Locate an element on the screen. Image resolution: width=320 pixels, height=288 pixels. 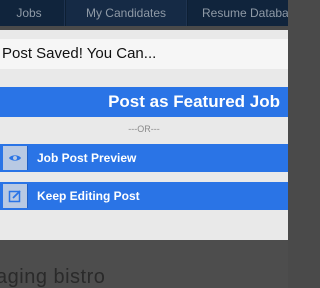
eye-icon is located at coordinates (15, 158).